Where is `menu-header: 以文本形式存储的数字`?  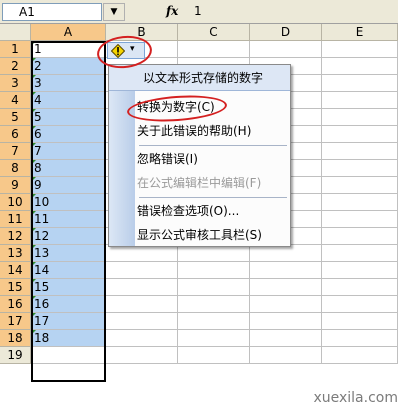 menu-header: 以文本形式存储的数字 is located at coordinates (199, 78).